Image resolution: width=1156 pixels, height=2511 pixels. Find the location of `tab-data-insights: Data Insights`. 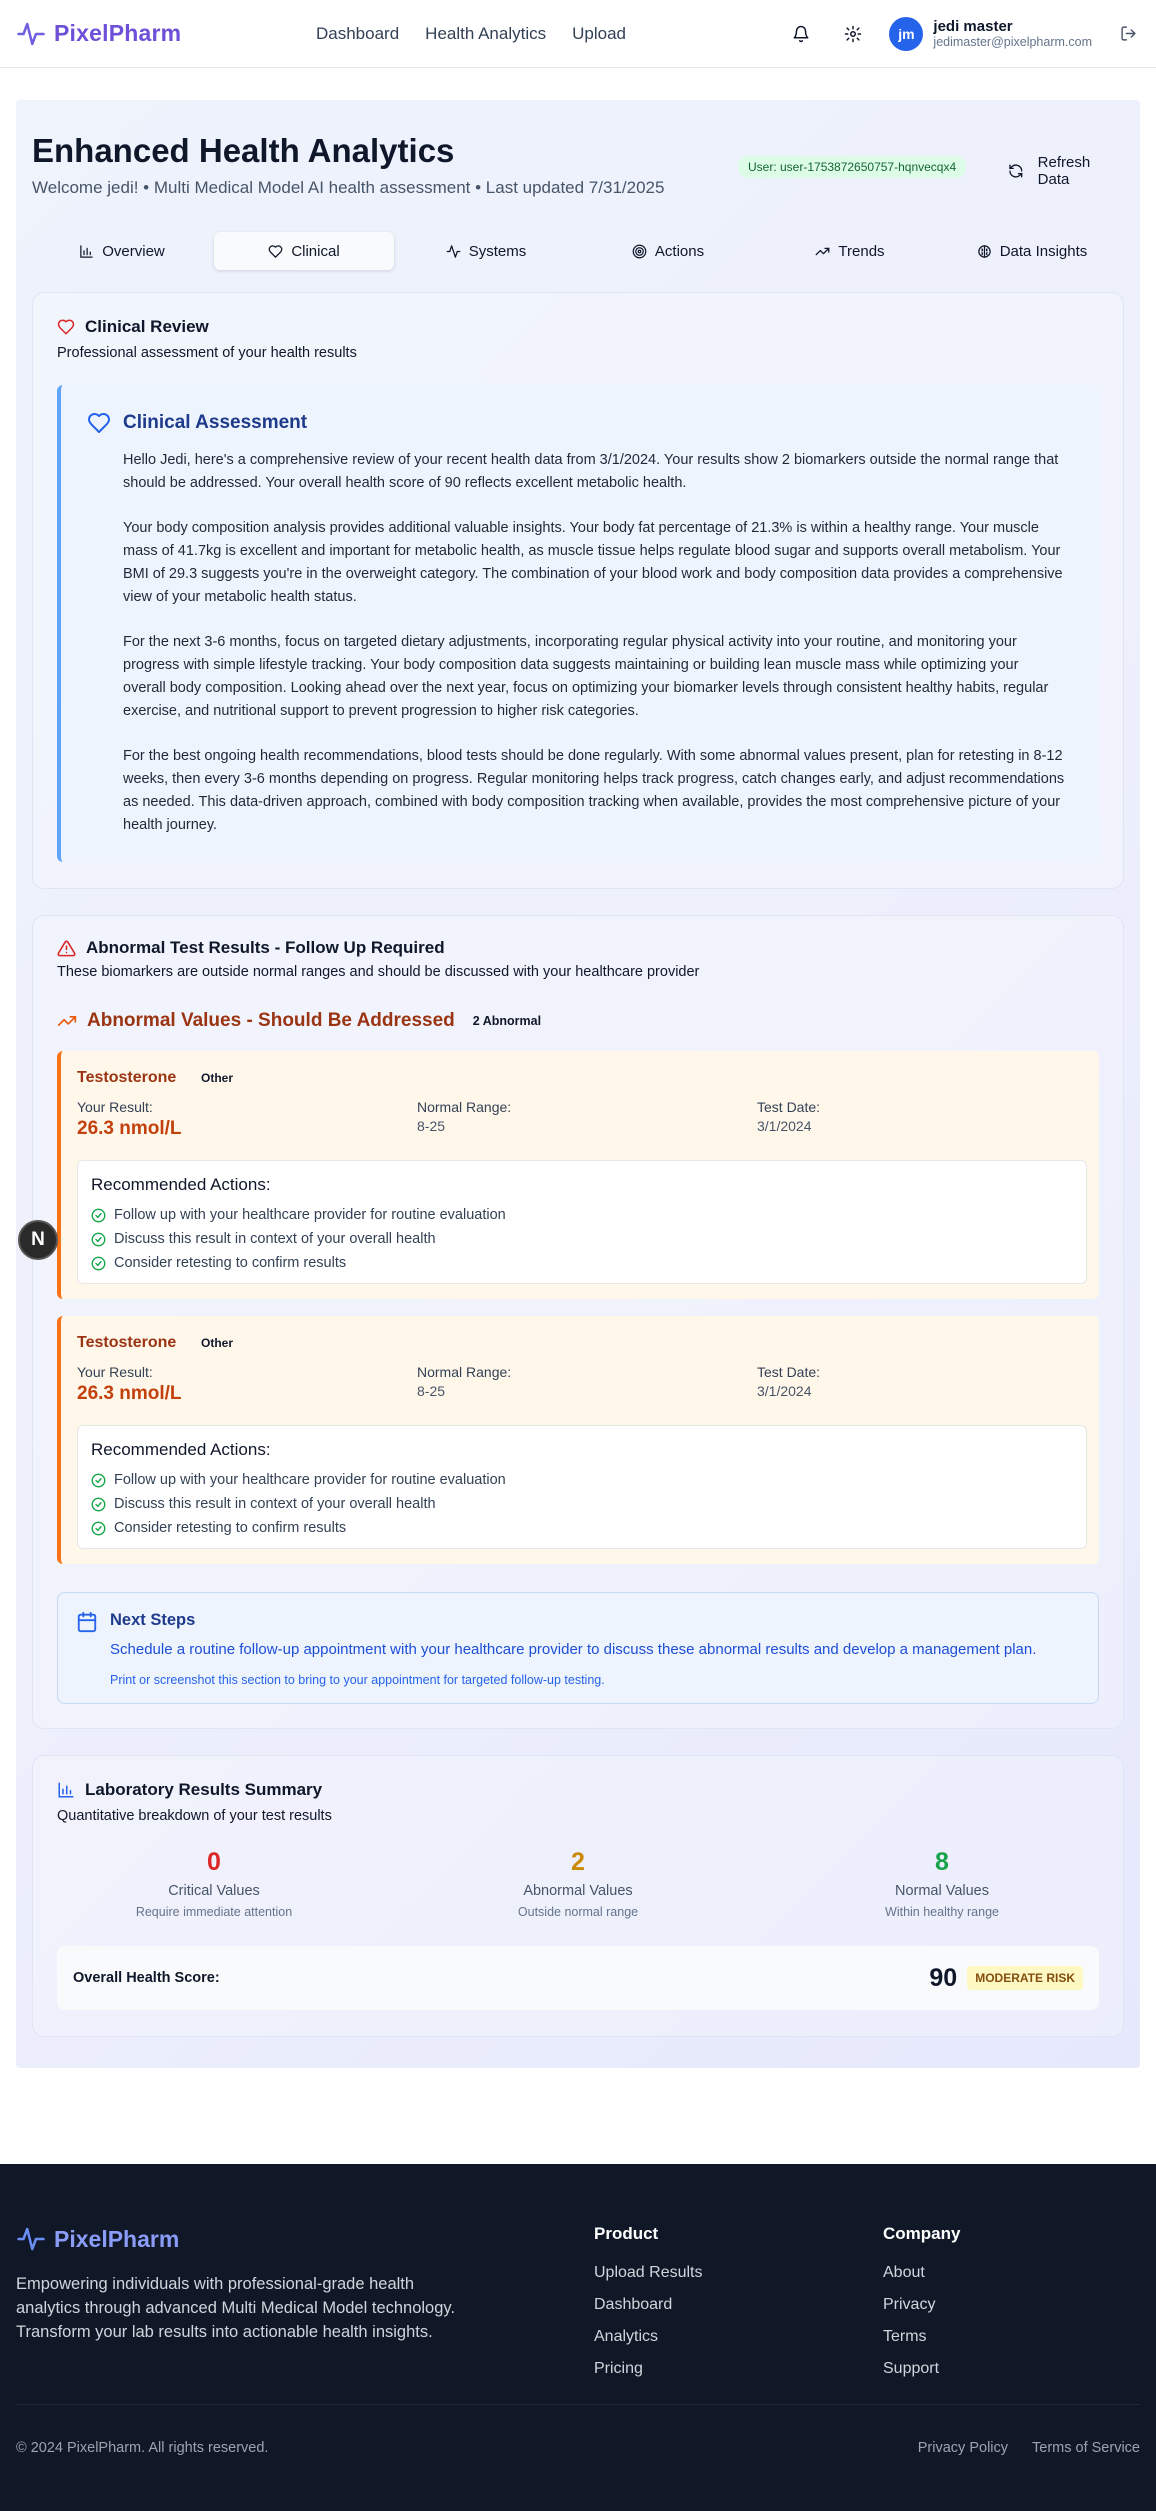

tab-data-insights: Data Insights is located at coordinates (1032, 251).